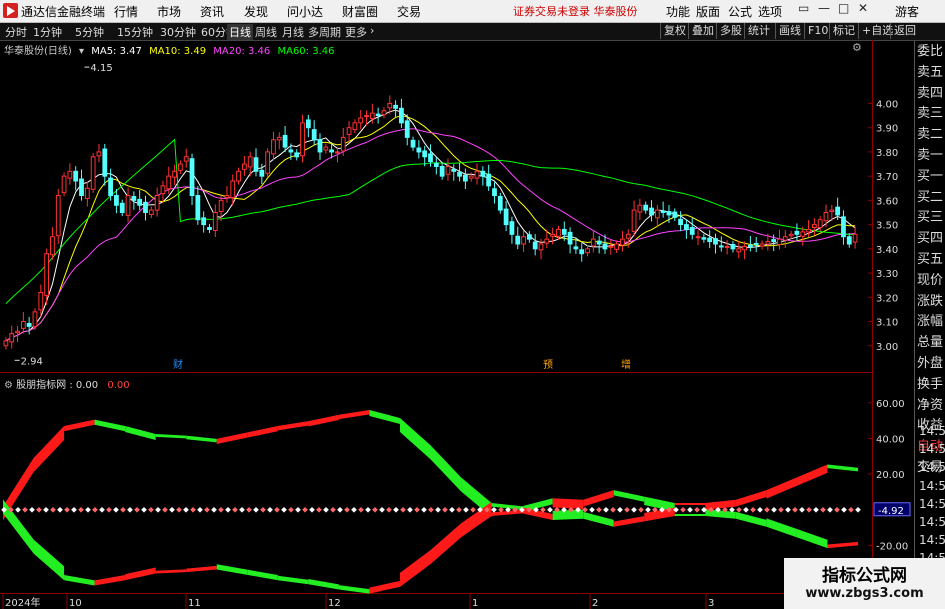 The height and width of the screenshot is (609, 945). Describe the element at coordinates (931, 302) in the screenshot. I see `panel-item-change: 涨跌` at that location.